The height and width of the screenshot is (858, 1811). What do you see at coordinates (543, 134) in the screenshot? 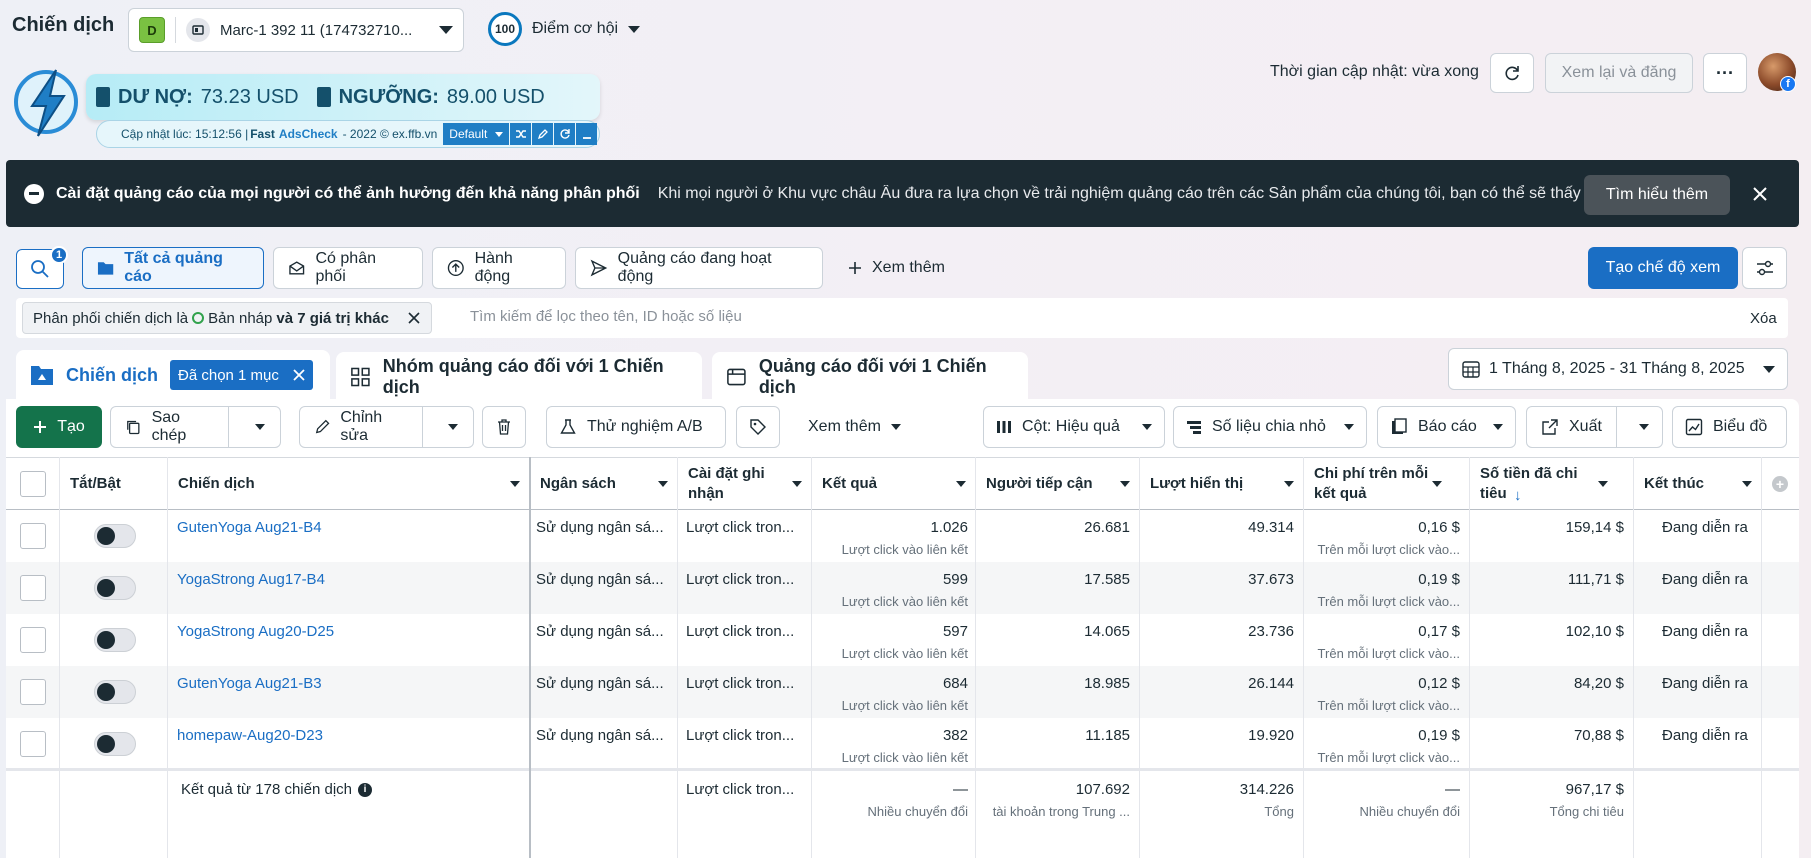
I see `edit-widget-button` at bounding box center [543, 134].